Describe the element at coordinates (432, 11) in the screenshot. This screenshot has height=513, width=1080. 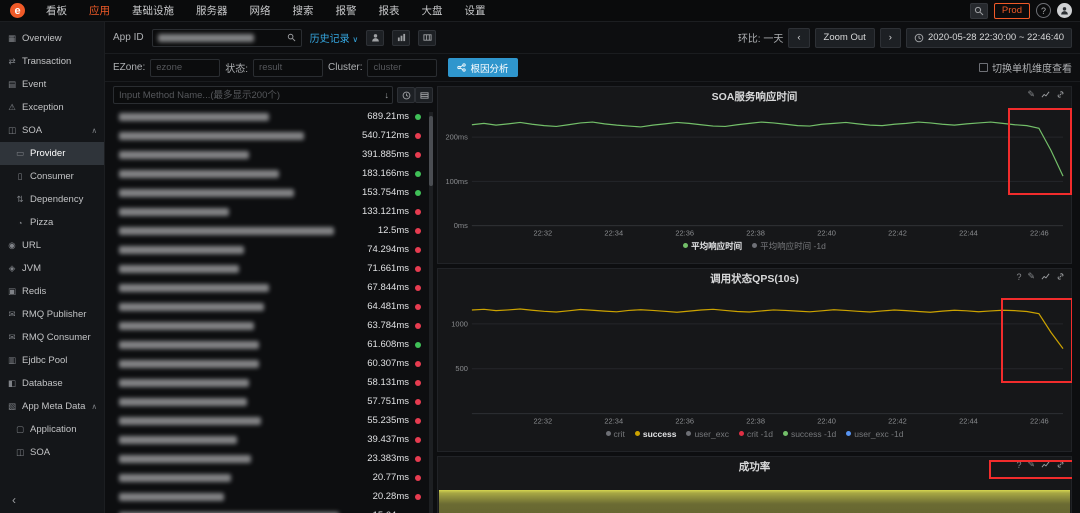
I see `nav-item-大盘: 大盘` at that location.